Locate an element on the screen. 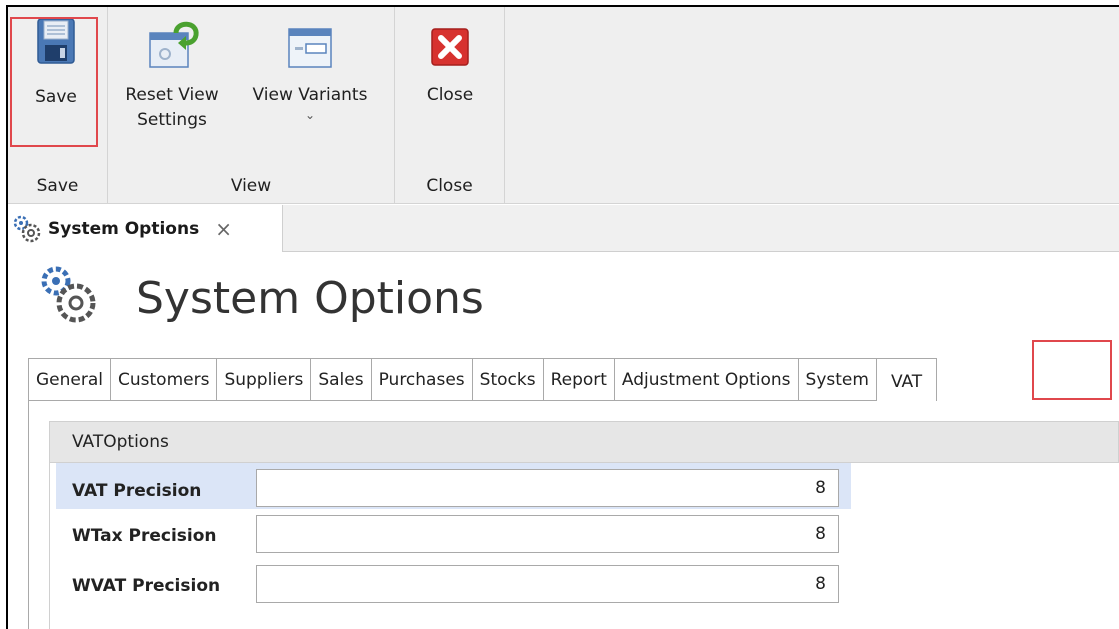 The height and width of the screenshot is (629, 1119). view-variants-button: View Variants ⌄ is located at coordinates (310, 70).